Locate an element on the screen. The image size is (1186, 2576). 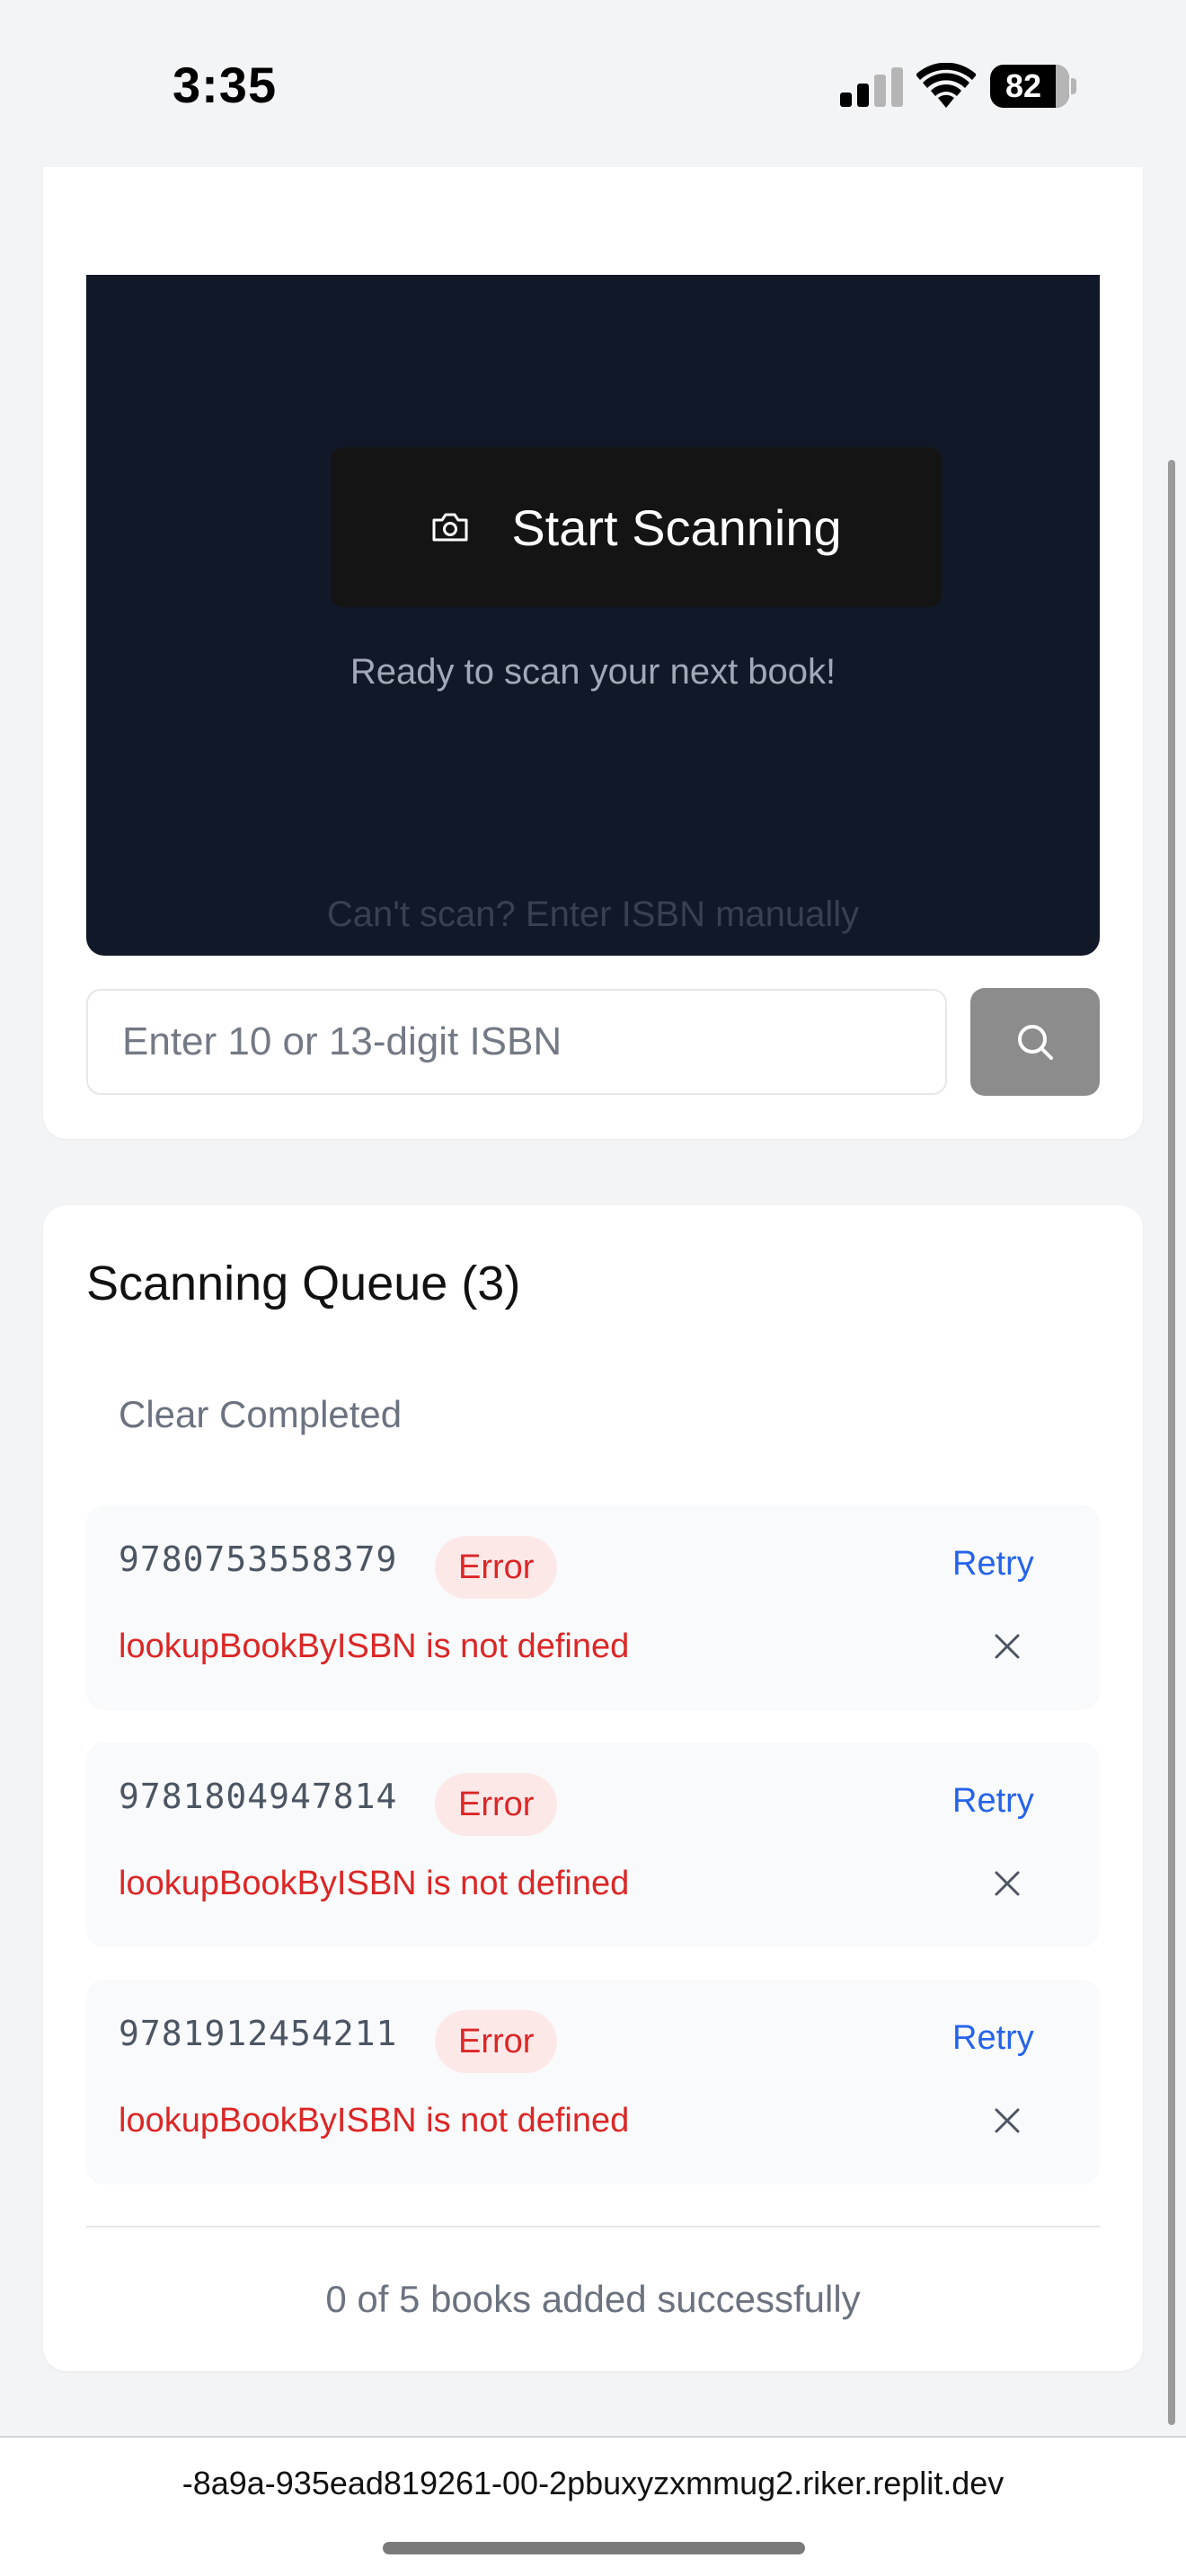
signal-icon is located at coordinates (871, 87).